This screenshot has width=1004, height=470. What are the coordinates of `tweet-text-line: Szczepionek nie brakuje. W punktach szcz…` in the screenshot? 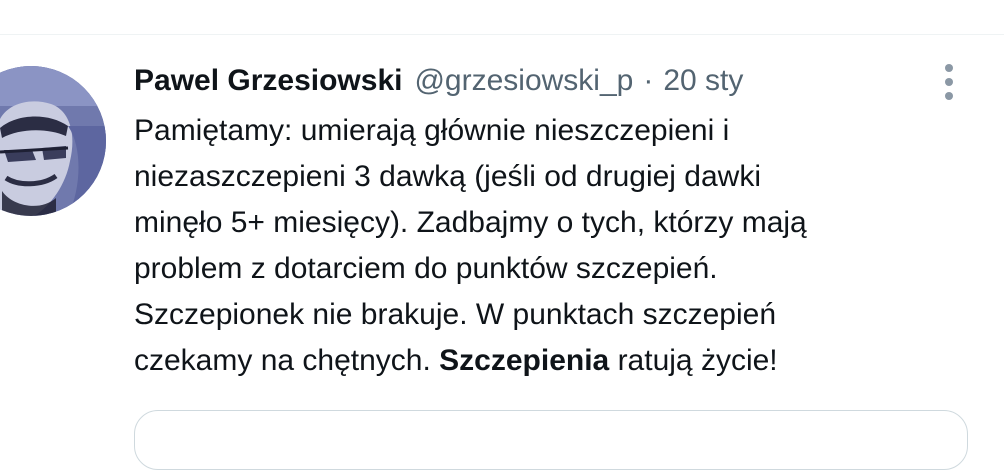 It's located at (455, 314).